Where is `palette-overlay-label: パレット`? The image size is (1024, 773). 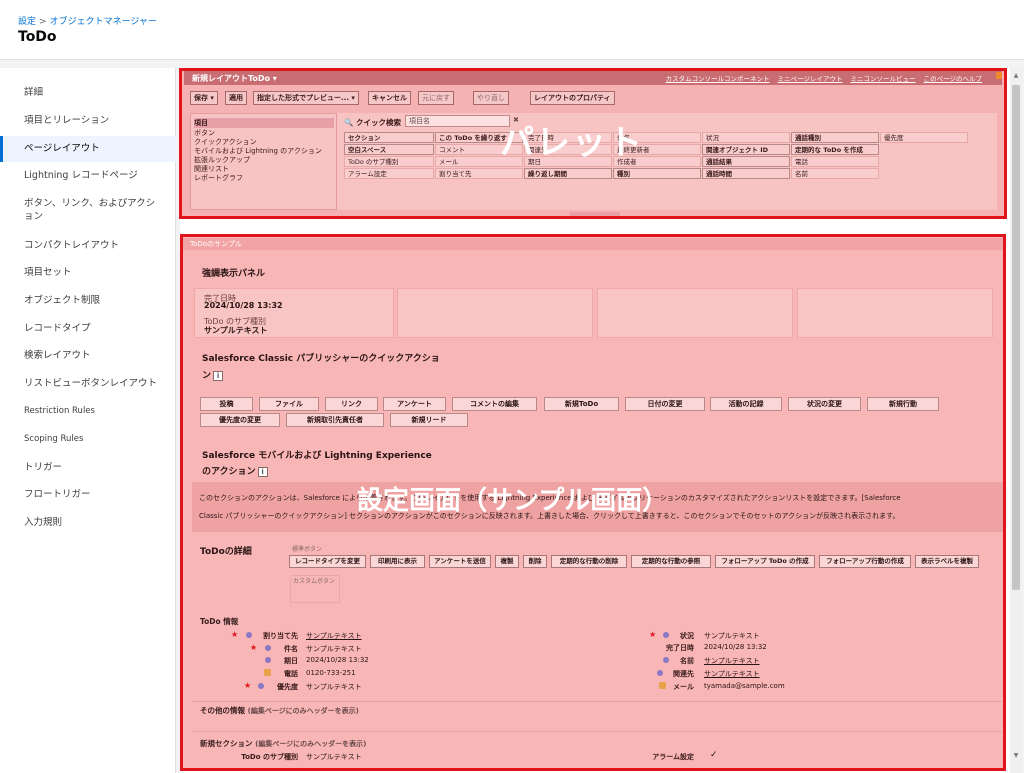 palette-overlay-label: パレット is located at coordinates (572, 143).